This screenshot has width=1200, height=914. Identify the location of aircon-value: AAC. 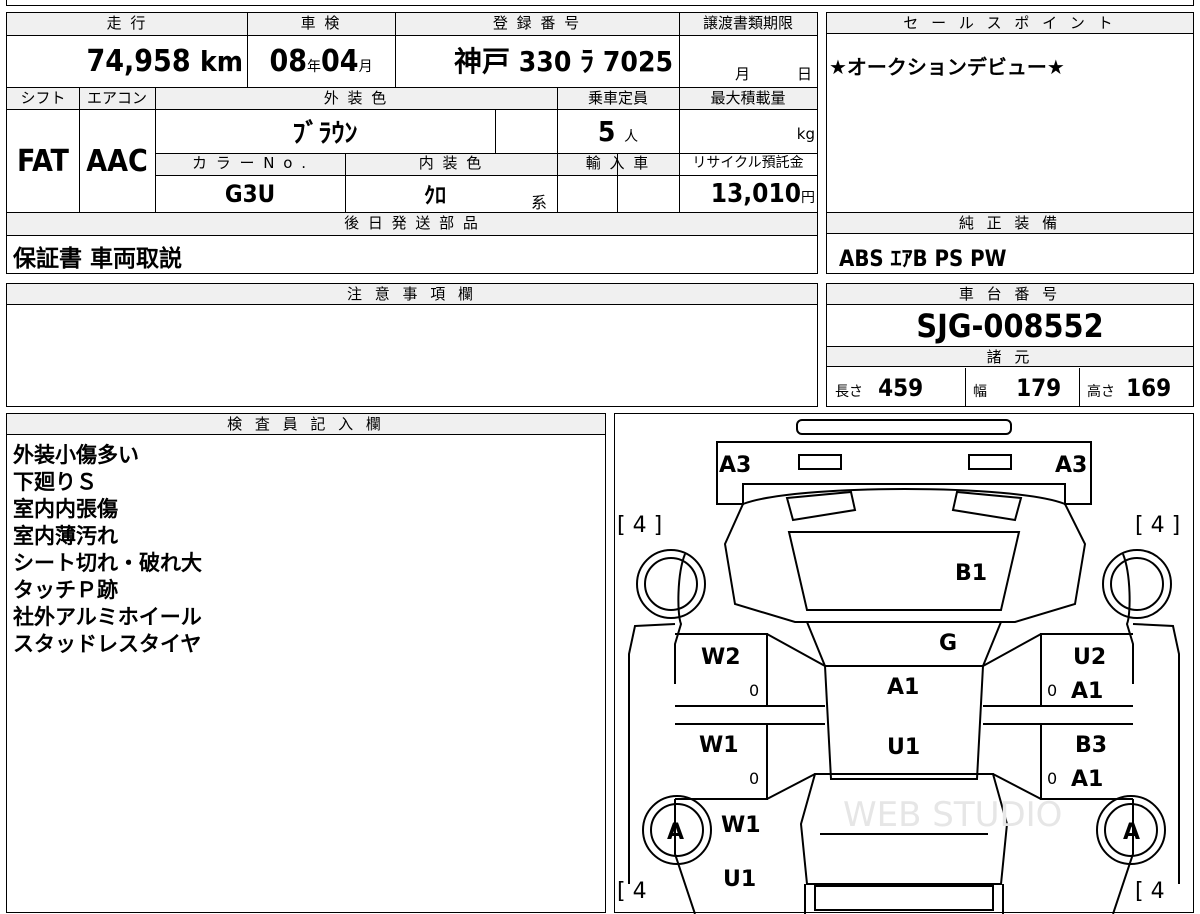
(117, 161).